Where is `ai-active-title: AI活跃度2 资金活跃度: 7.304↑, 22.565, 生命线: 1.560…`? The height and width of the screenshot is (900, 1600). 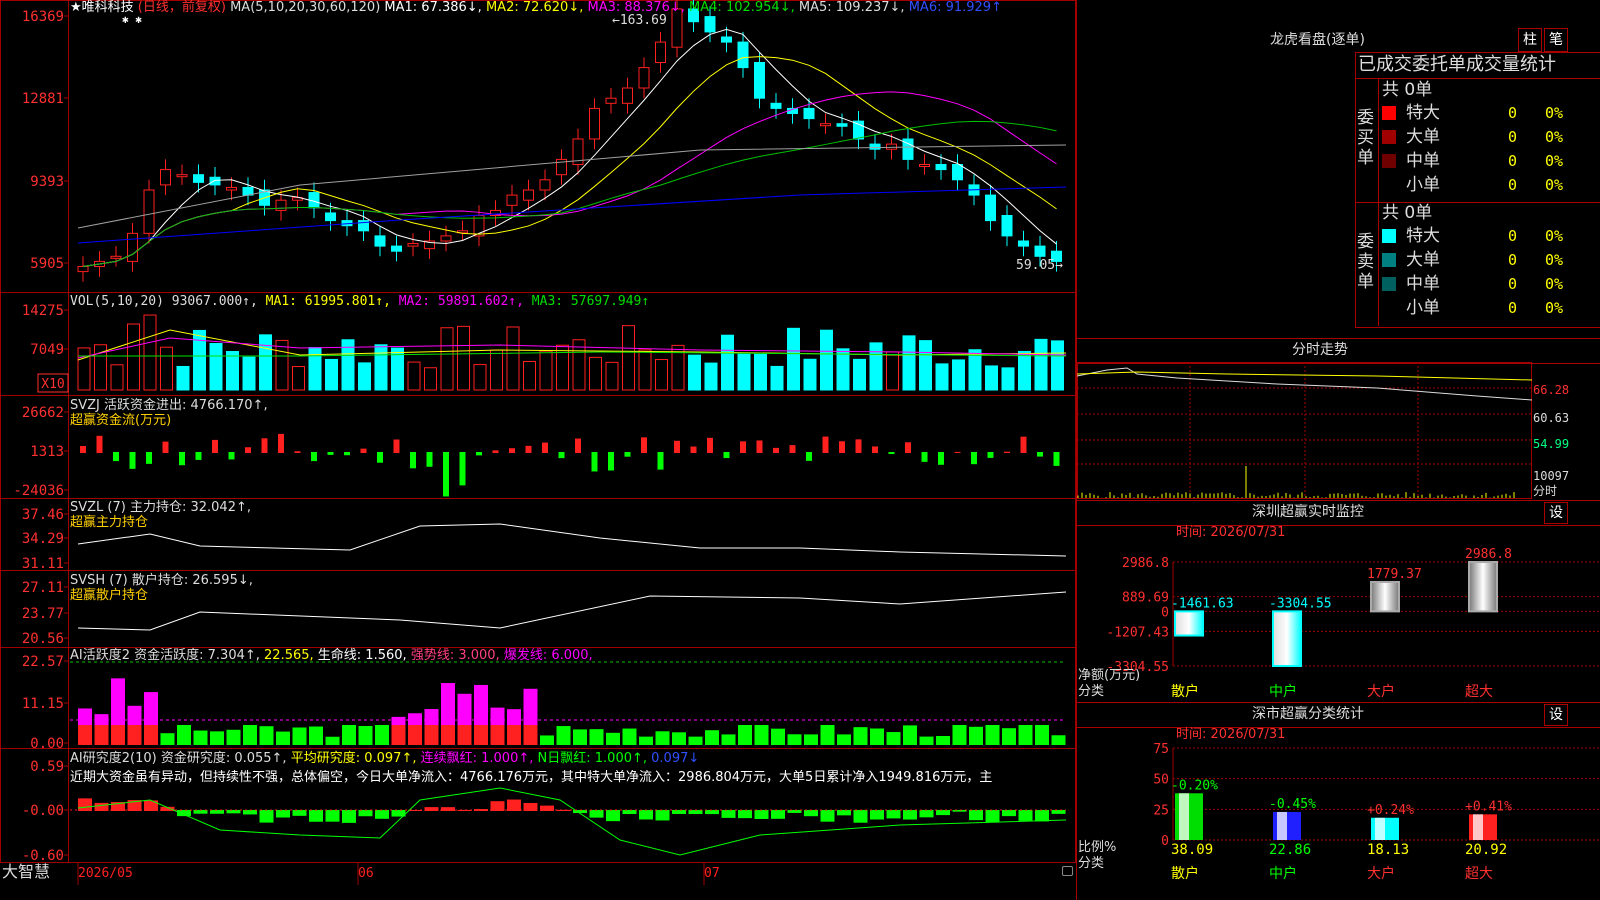
ai-active-title: AI活跃度2 资金活跃度: 7.304↑, 22.565, 生命线: 1.560… is located at coordinates (331, 656).